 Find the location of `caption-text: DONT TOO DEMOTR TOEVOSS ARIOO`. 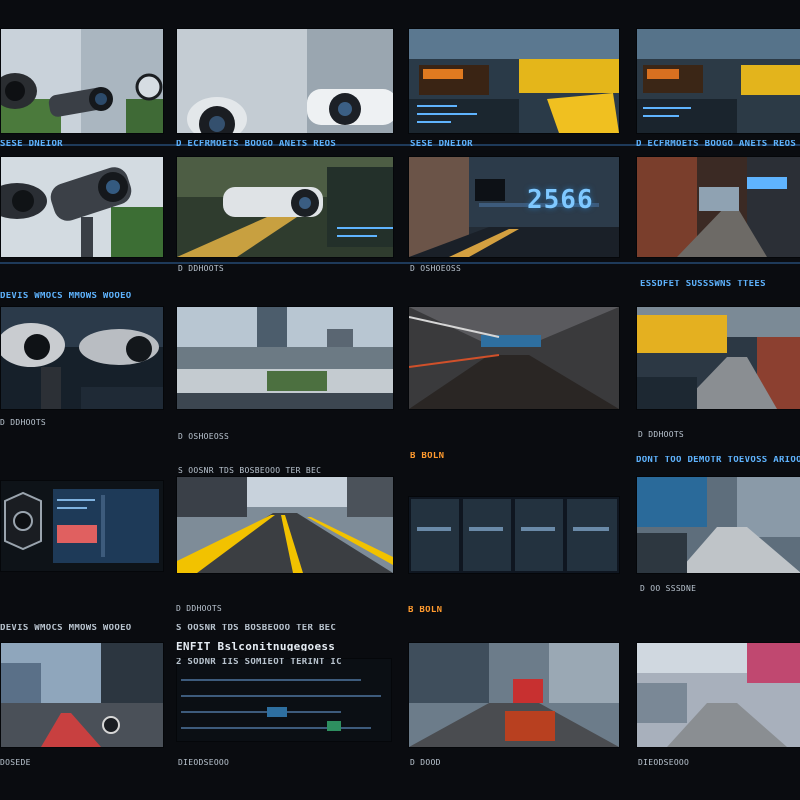

caption-text: DONT TOO DEMOTR TOEVOSS ARIOO is located at coordinates (718, 460).